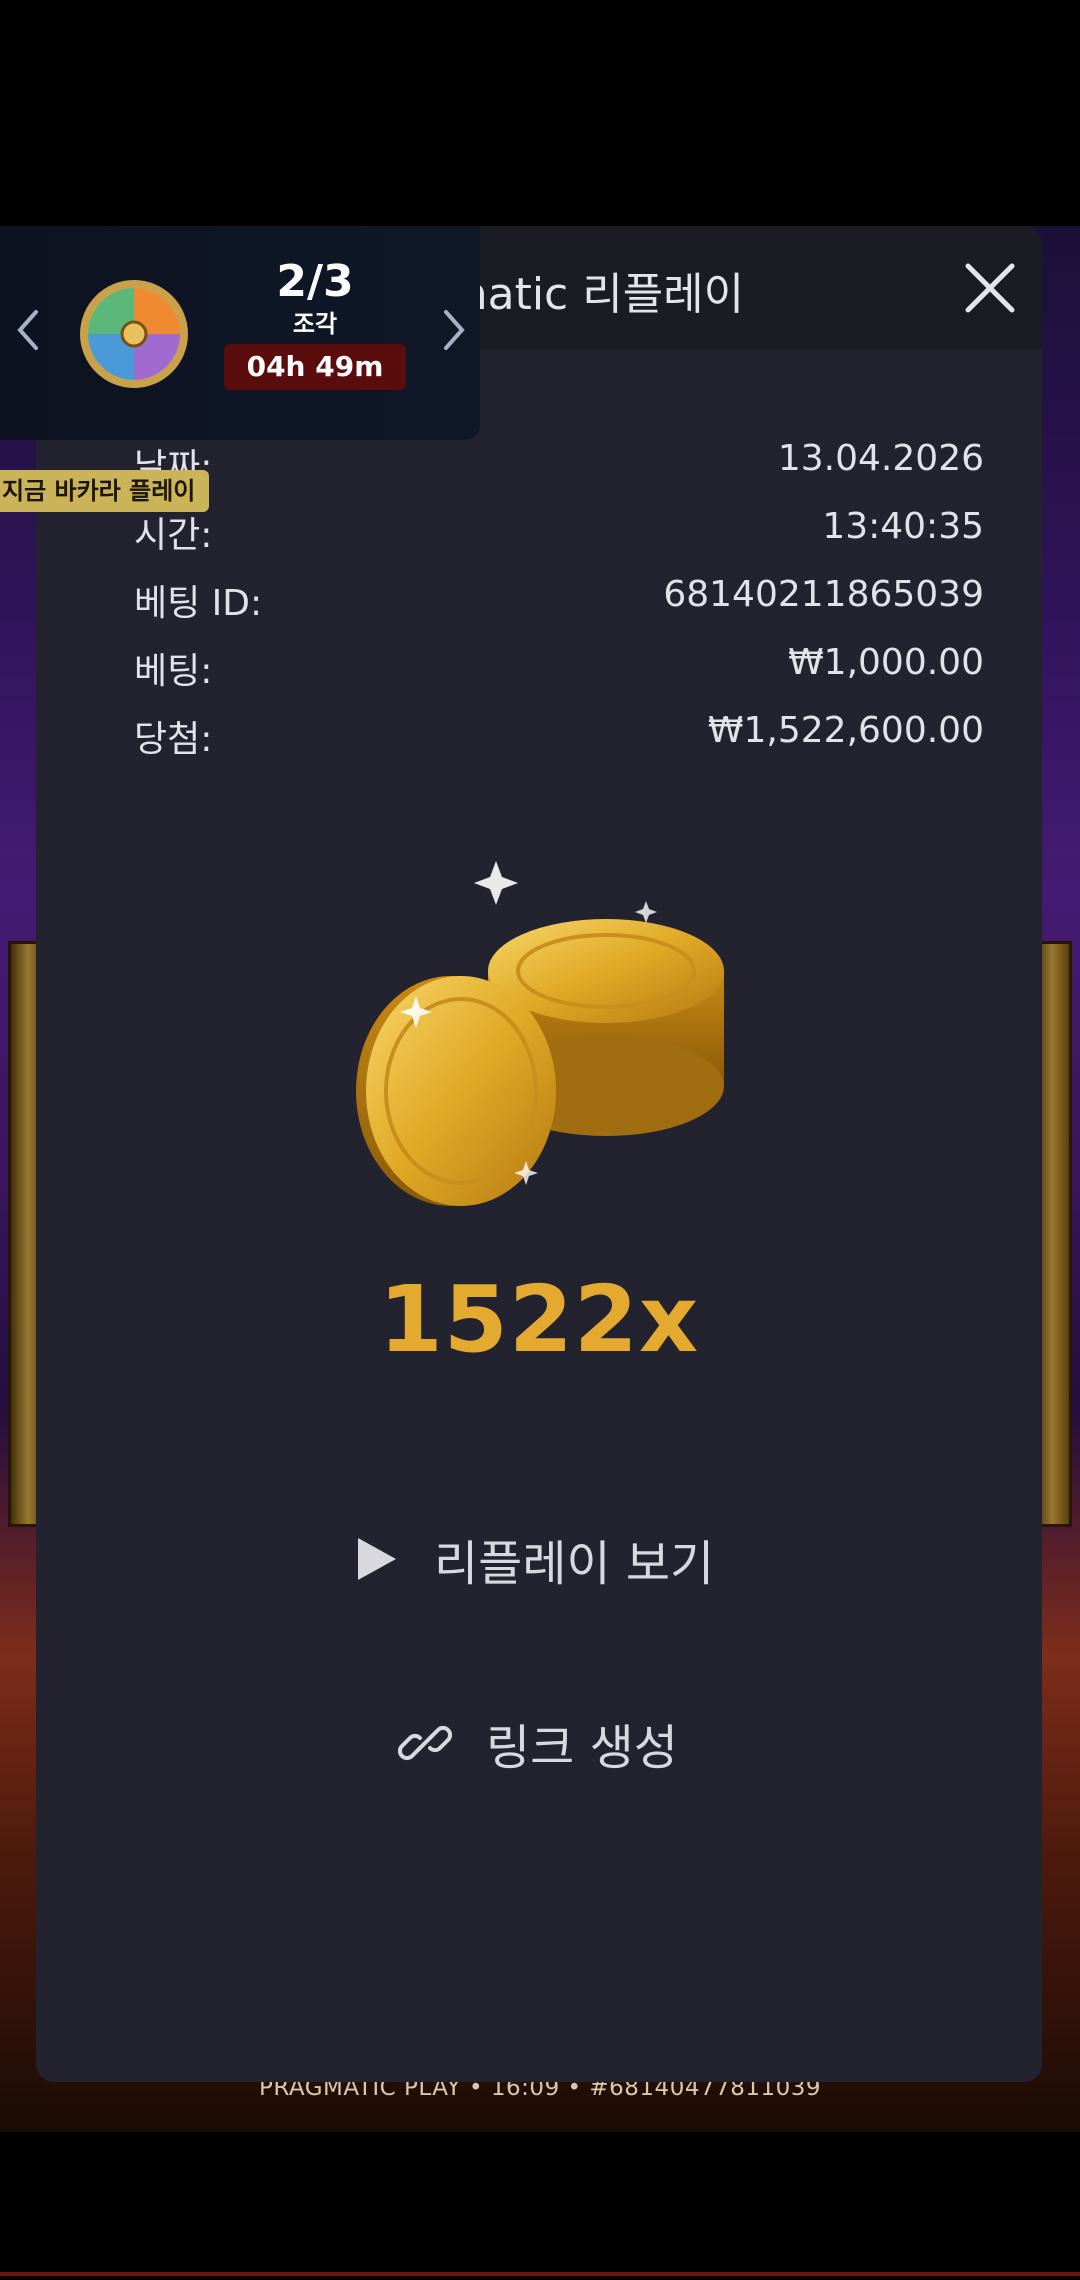 This screenshot has width=1080, height=2280. Describe the element at coordinates (173, 739) in the screenshot. I see `row-win-label: 당첨:` at that location.